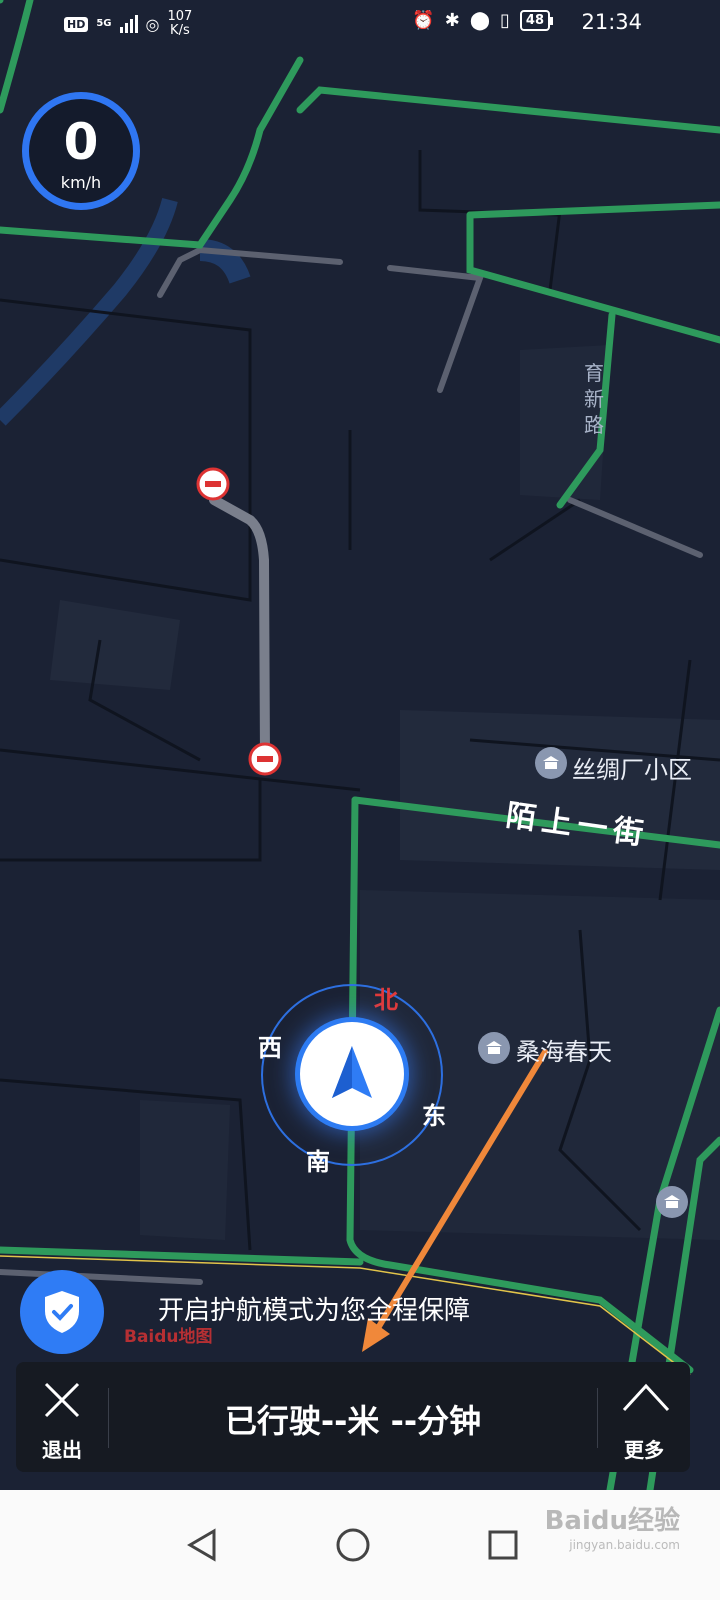 Image resolution: width=720 pixels, height=1600 pixels. Describe the element at coordinates (76, 24) in the screenshot. I see `hd-badge: HD` at that location.